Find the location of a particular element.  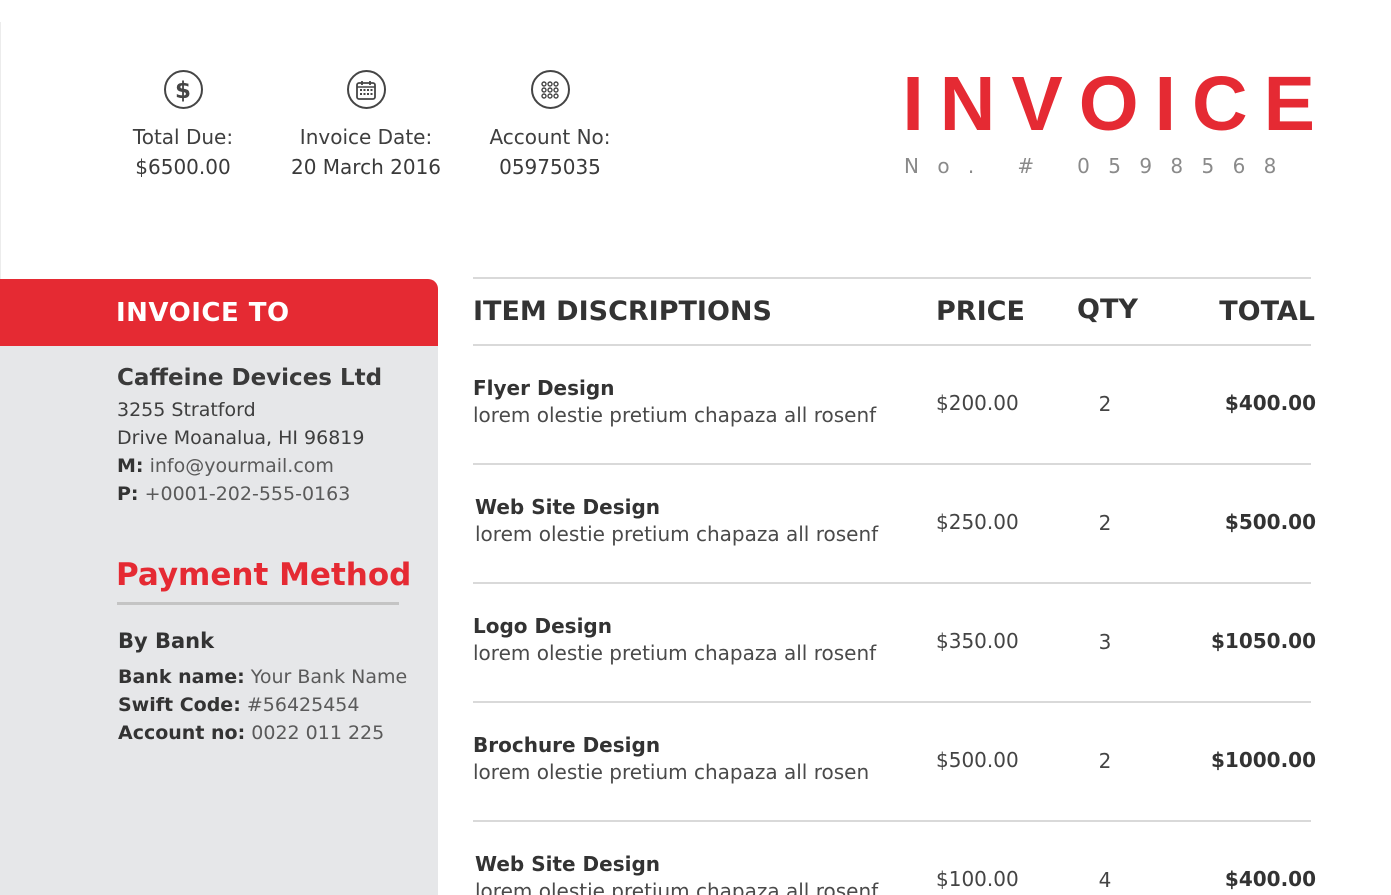

item-description: lorem olestie pretium chapaza all rosen is located at coordinates (671, 772).